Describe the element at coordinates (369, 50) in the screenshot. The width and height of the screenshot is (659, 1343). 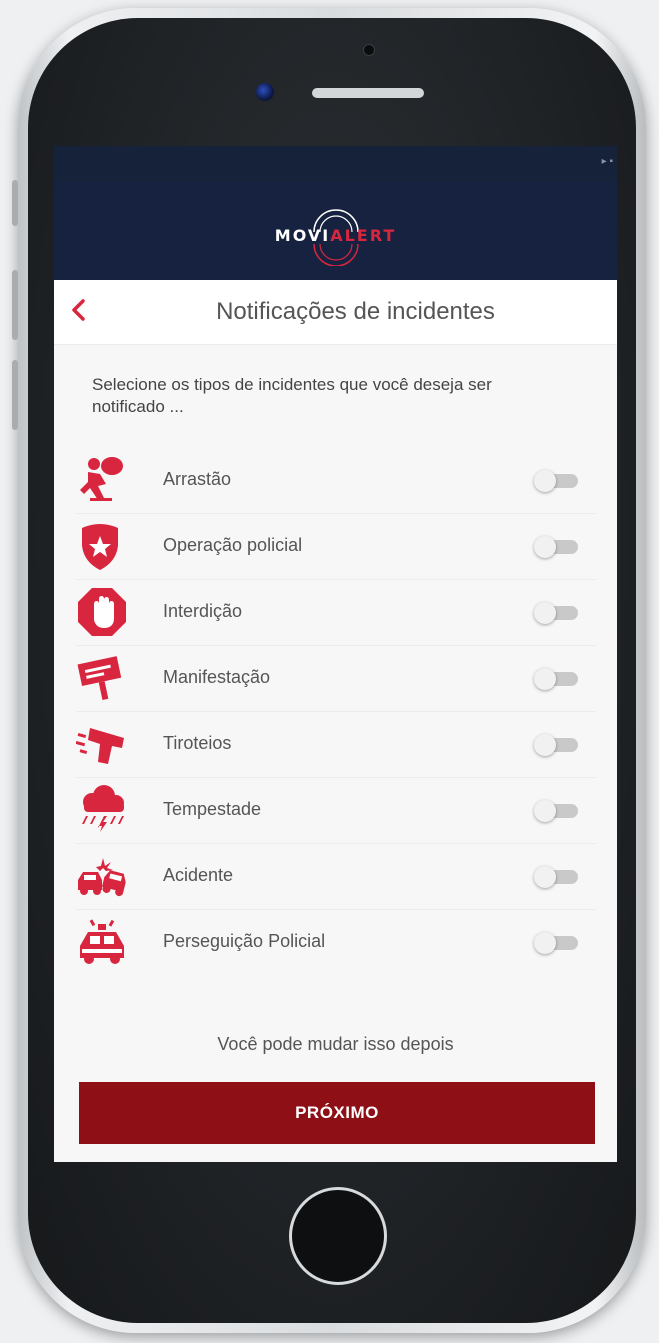
I see `front-sensor` at that location.